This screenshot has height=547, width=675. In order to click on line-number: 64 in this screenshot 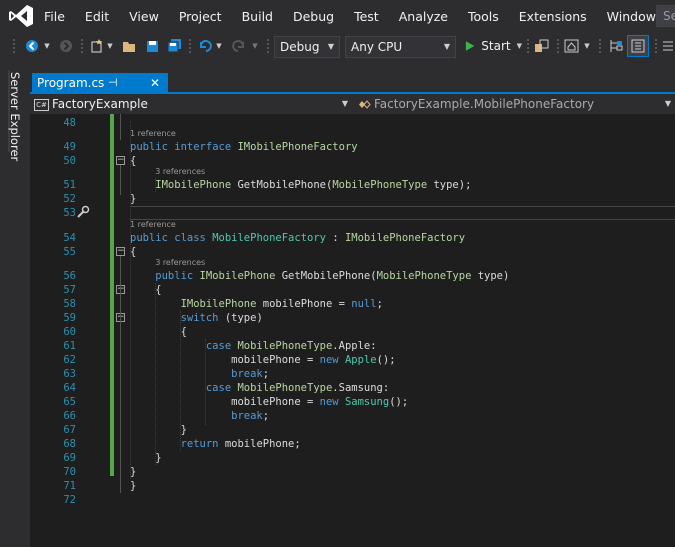, I will do `click(69, 388)`.